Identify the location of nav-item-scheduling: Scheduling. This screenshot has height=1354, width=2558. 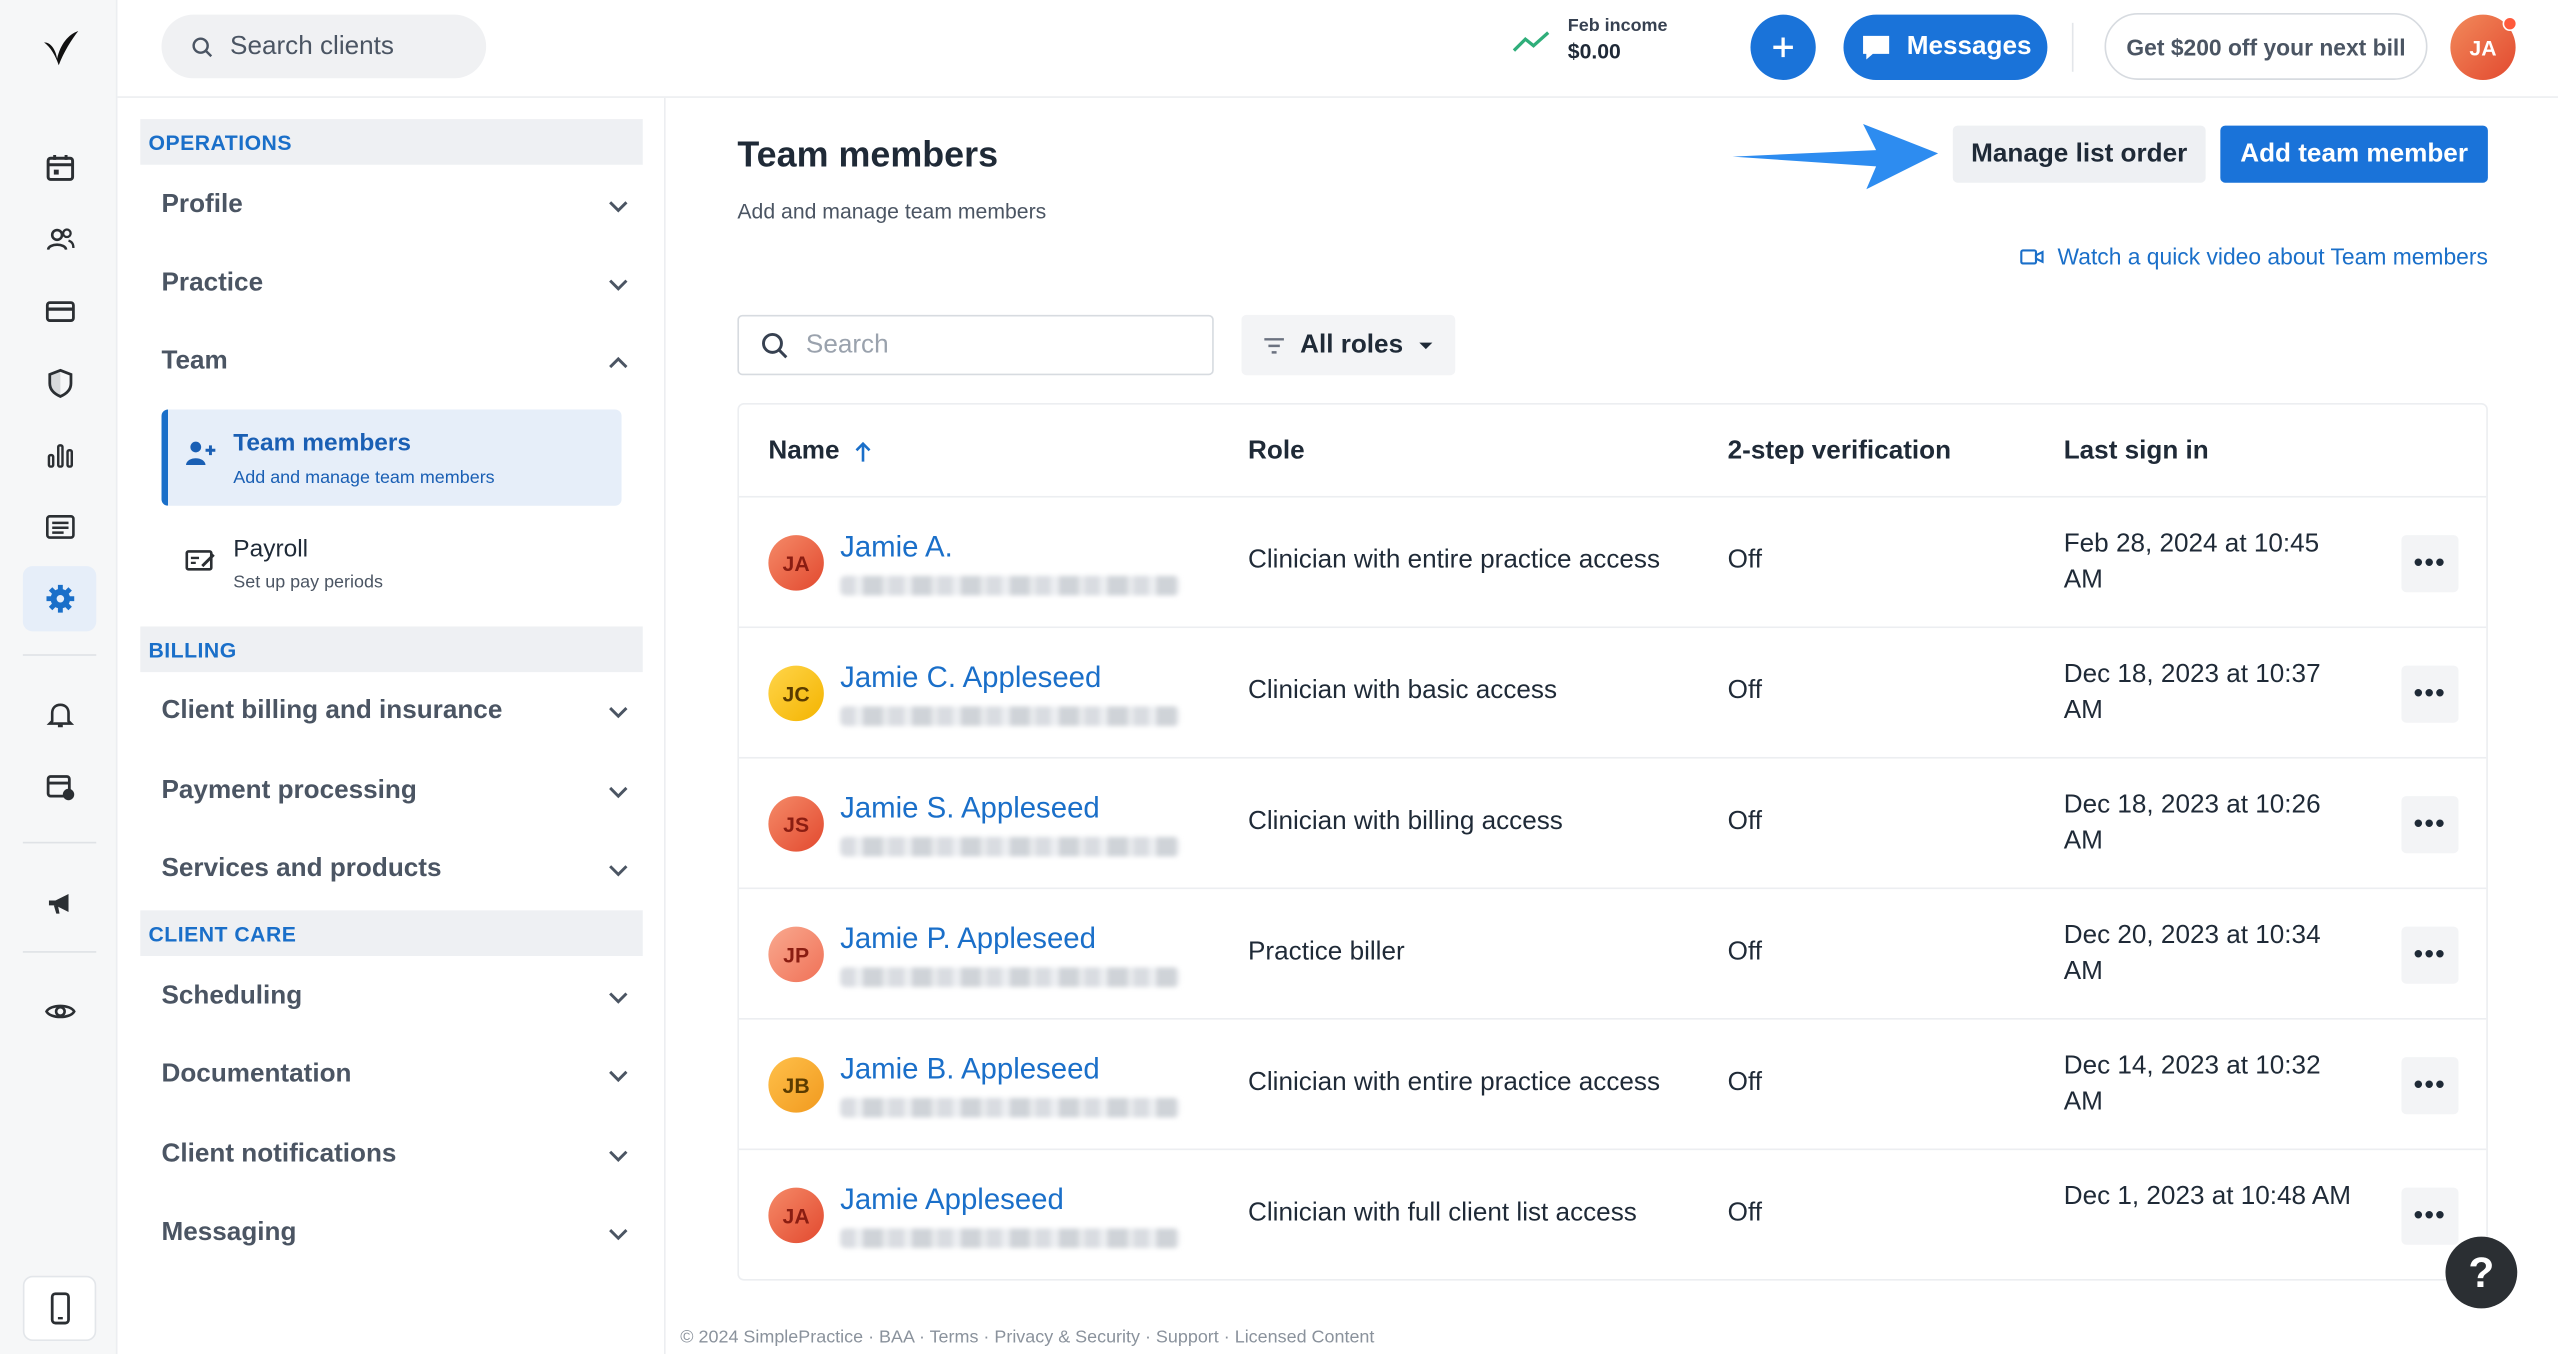
(384, 996).